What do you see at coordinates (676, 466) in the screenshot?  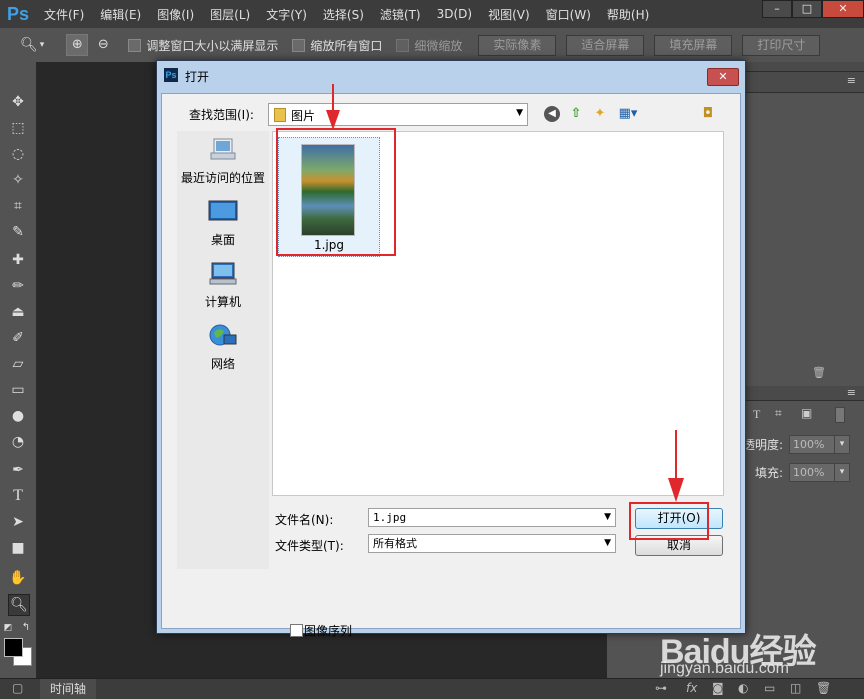 I see `arrow-down-icon` at bounding box center [676, 466].